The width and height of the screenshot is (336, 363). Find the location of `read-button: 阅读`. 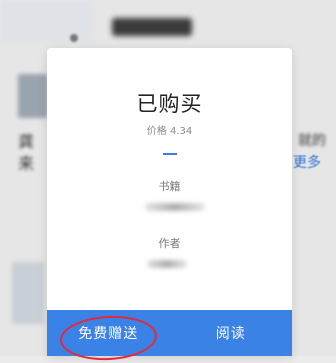

read-button: 阅读 is located at coordinates (231, 333).